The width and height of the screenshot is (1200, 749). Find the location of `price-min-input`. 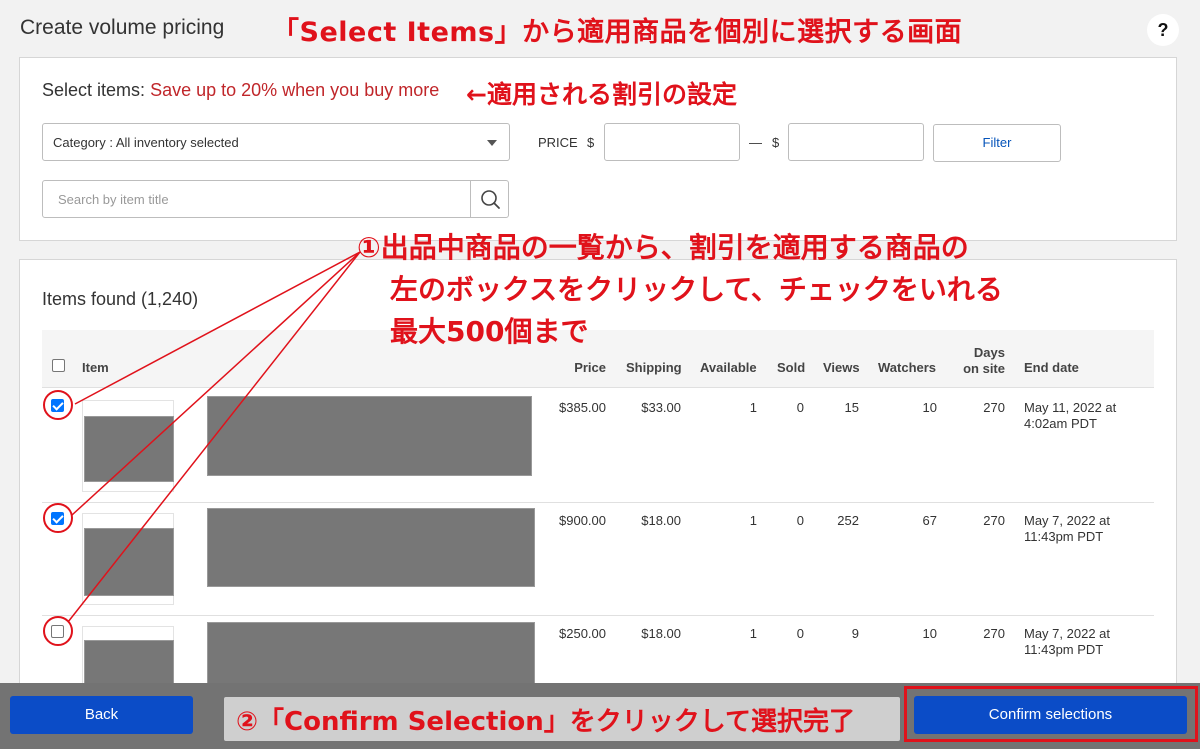

price-min-input is located at coordinates (672, 142).